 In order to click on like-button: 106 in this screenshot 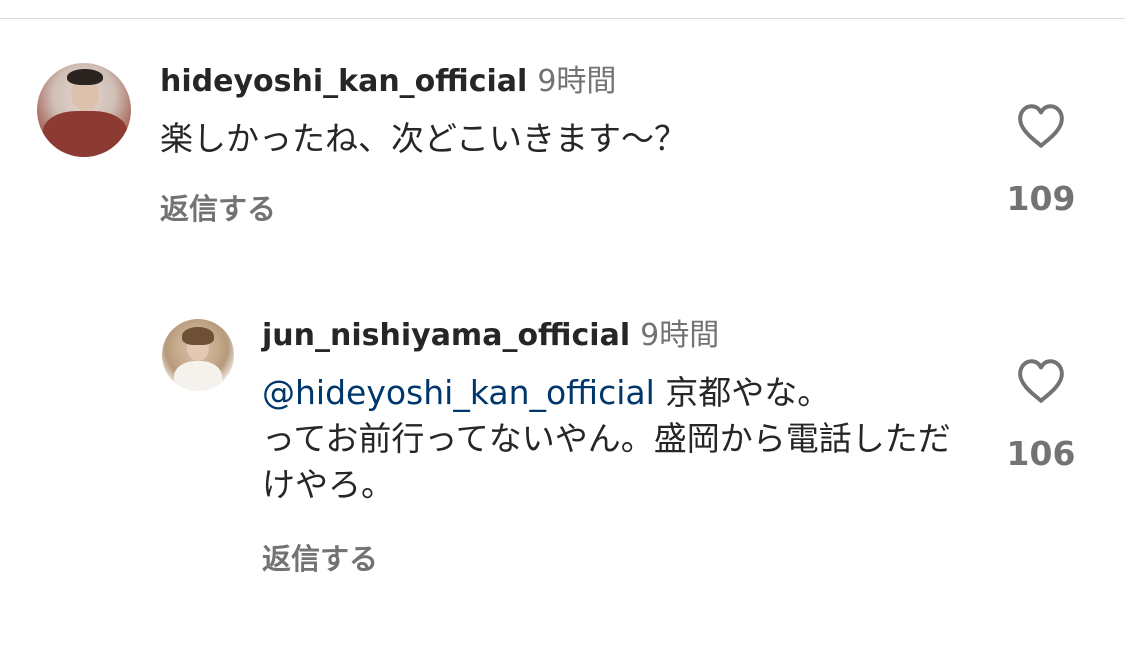, I will do `click(1041, 416)`.